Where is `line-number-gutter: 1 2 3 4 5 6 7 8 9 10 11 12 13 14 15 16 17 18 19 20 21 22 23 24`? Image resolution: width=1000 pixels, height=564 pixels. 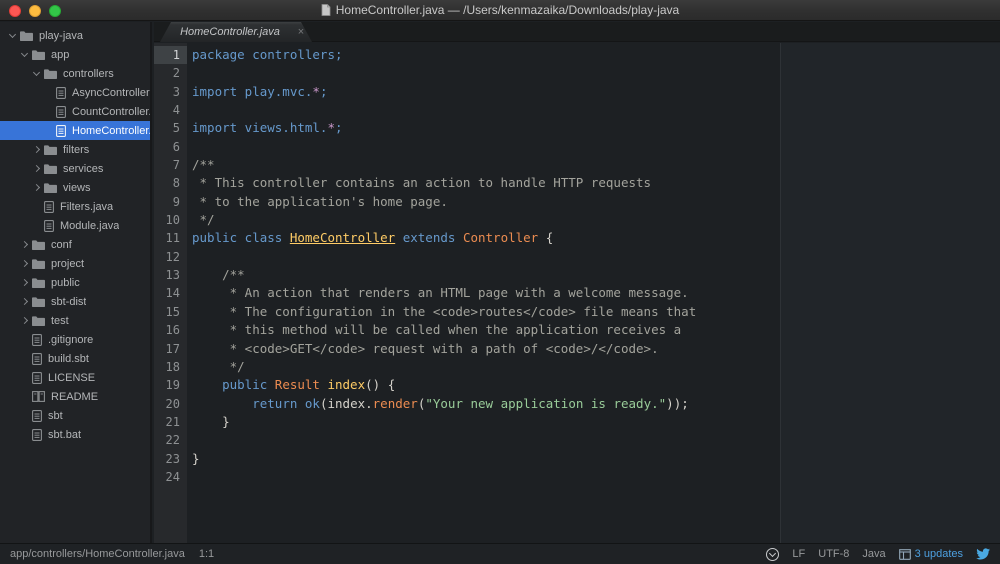 line-number-gutter: 1 2 3 4 5 6 7 8 9 10 11 12 13 14 15 16 17 18 19 20 21 22 23 24 is located at coordinates (170, 293).